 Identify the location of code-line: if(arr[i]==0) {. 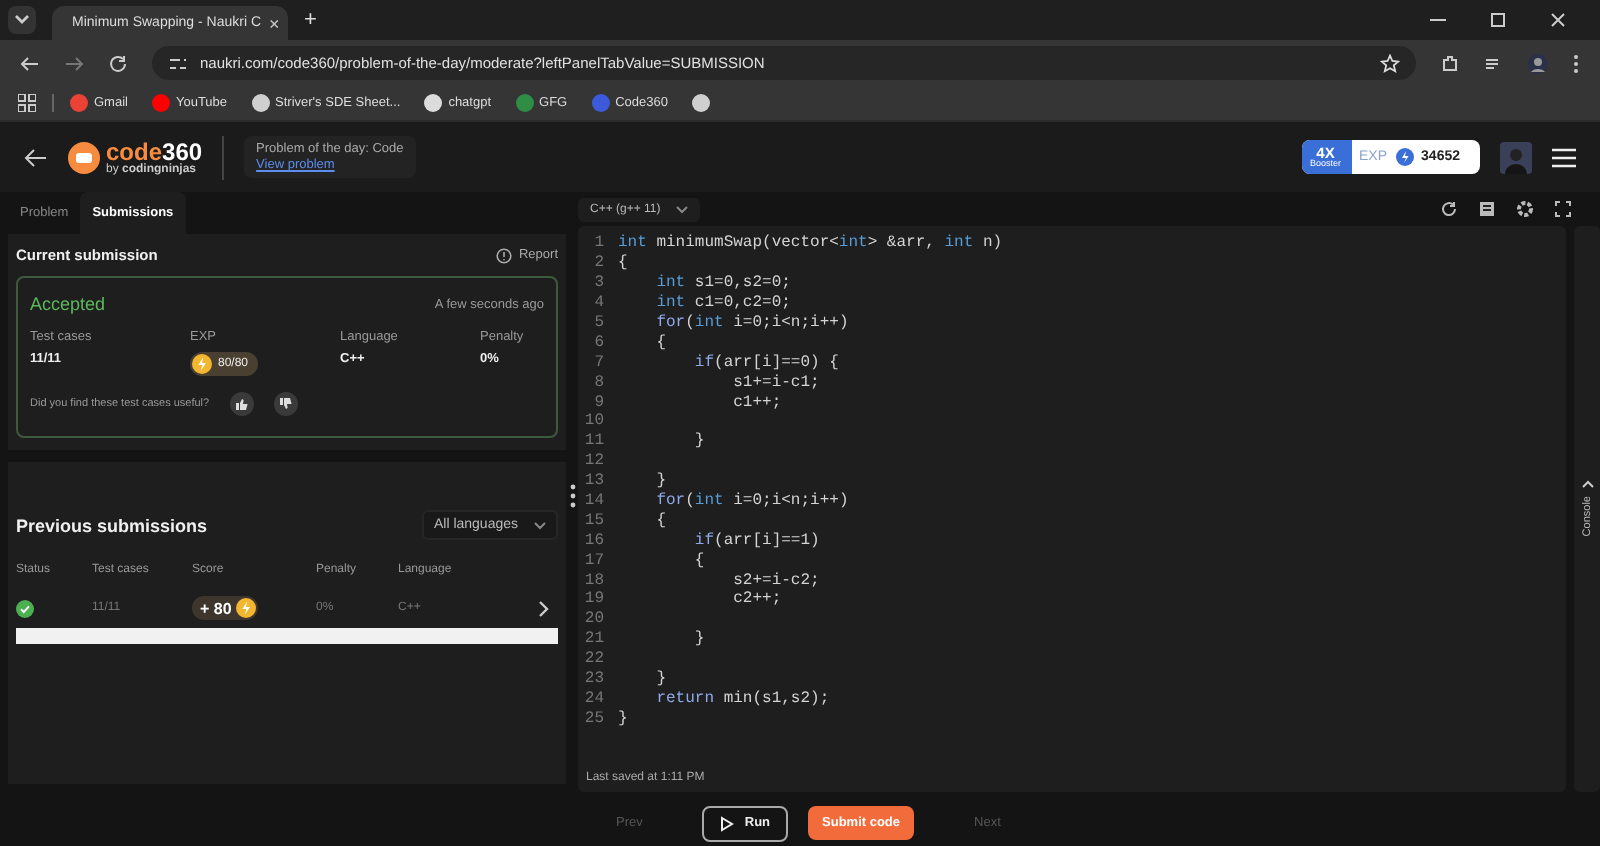
(765, 362).